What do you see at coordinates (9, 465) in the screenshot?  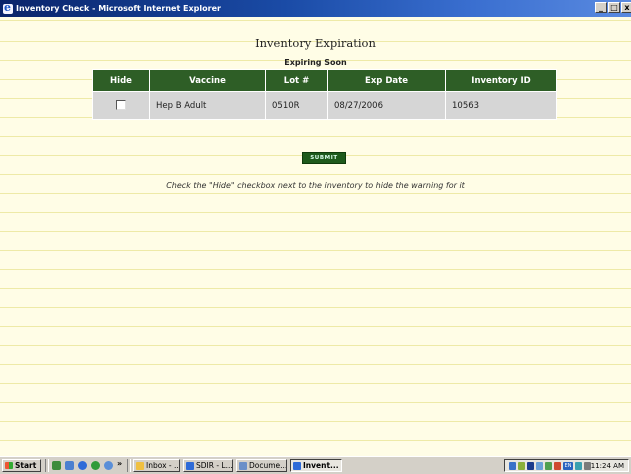 I see `windows-flag-icon` at bounding box center [9, 465].